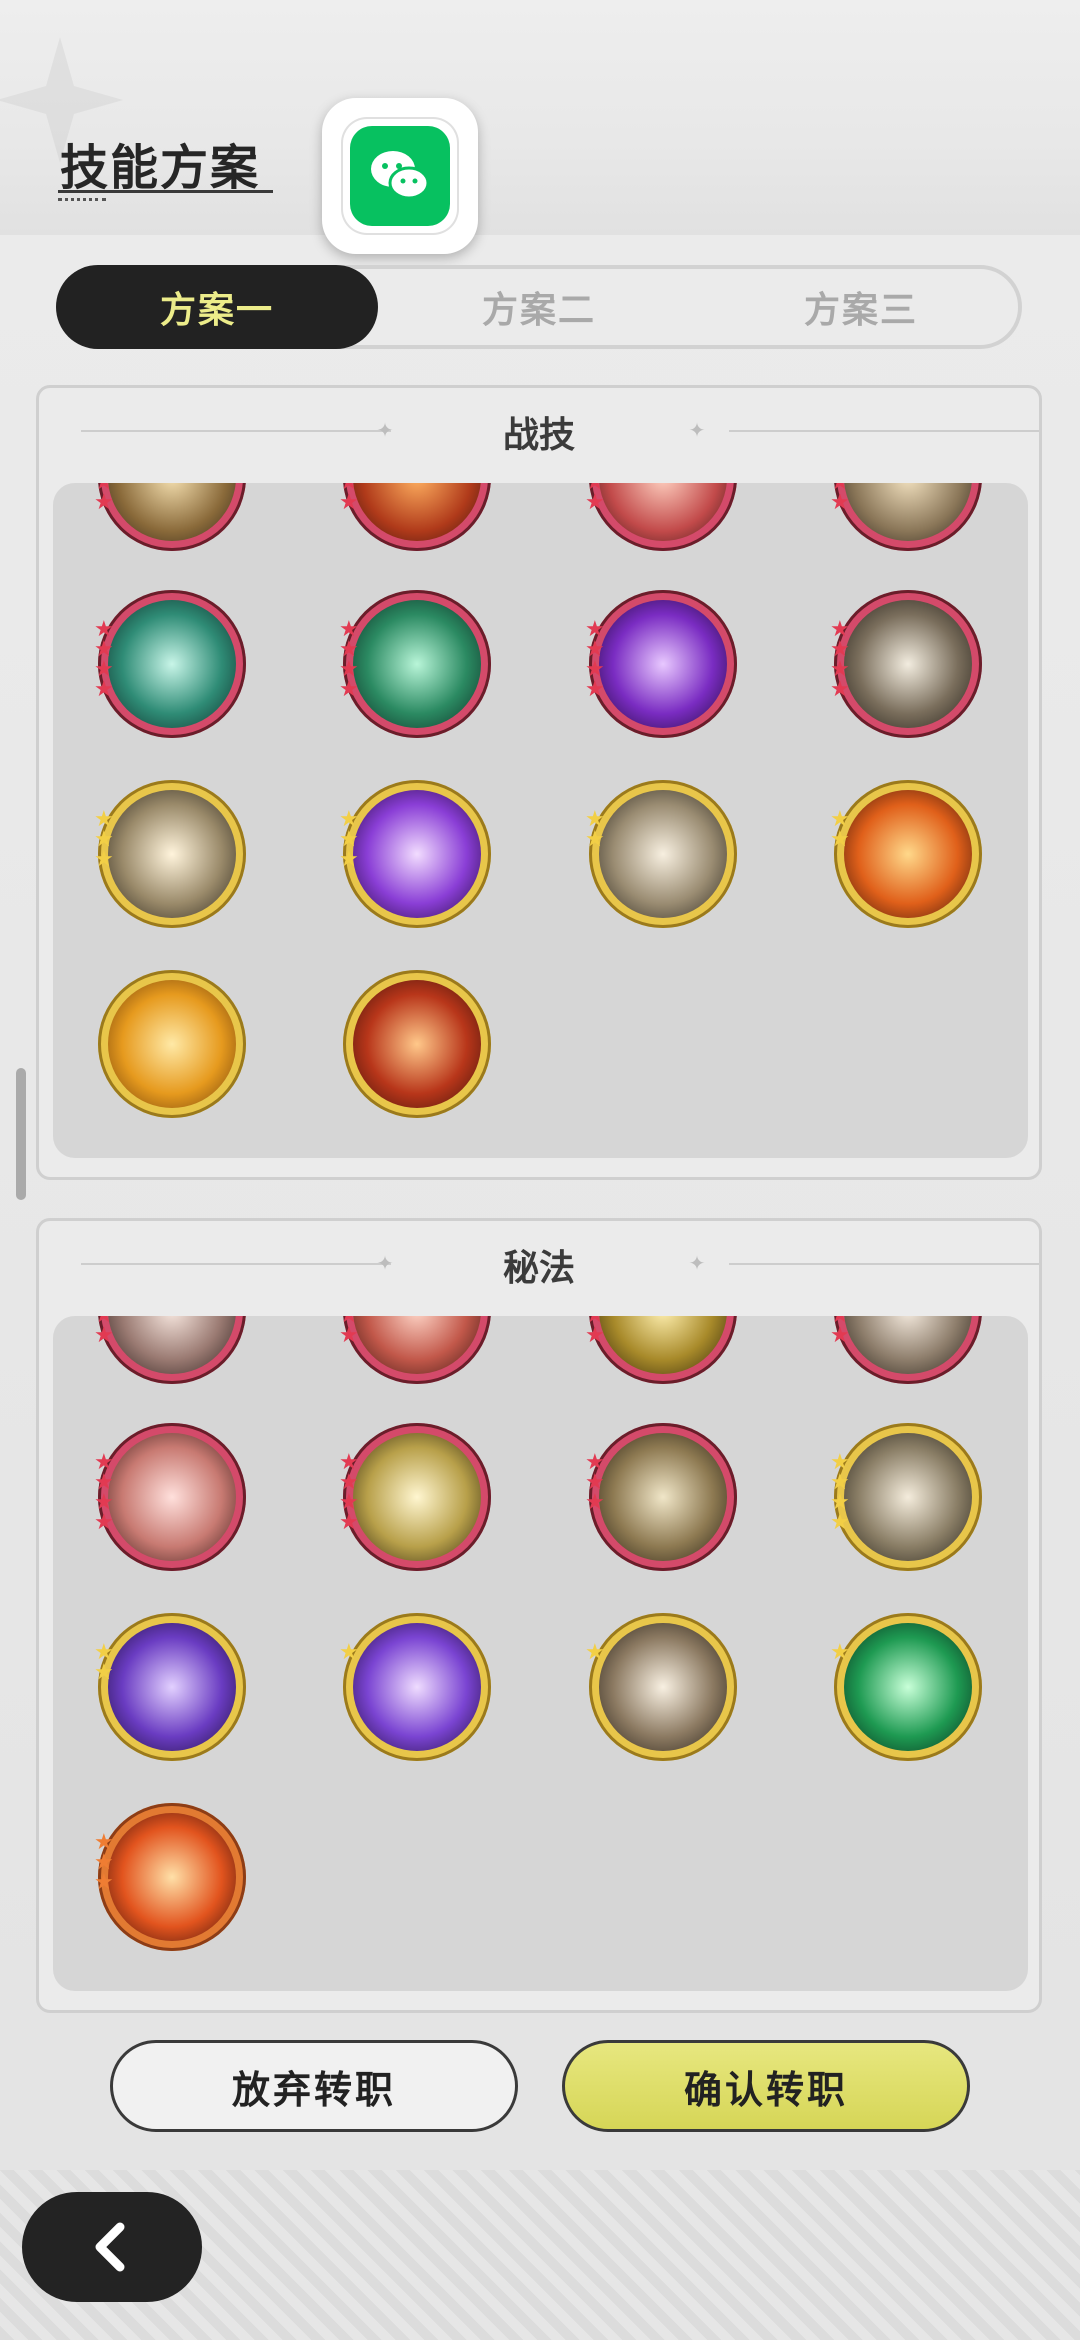 The width and height of the screenshot is (1080, 2340). What do you see at coordinates (160, 168) in the screenshot?
I see `page-title: 技能方案` at bounding box center [160, 168].